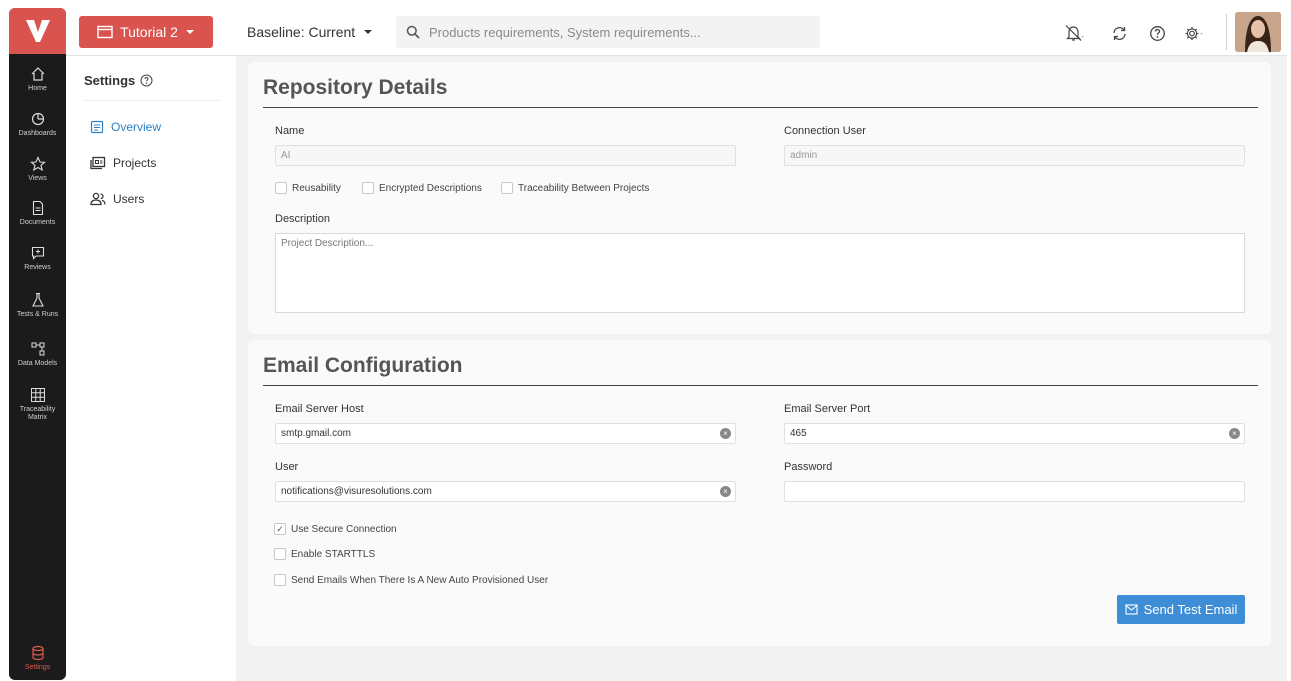 The image size is (1291, 681). I want to click on email-host-field: smtp.gmail.com ×, so click(505, 433).